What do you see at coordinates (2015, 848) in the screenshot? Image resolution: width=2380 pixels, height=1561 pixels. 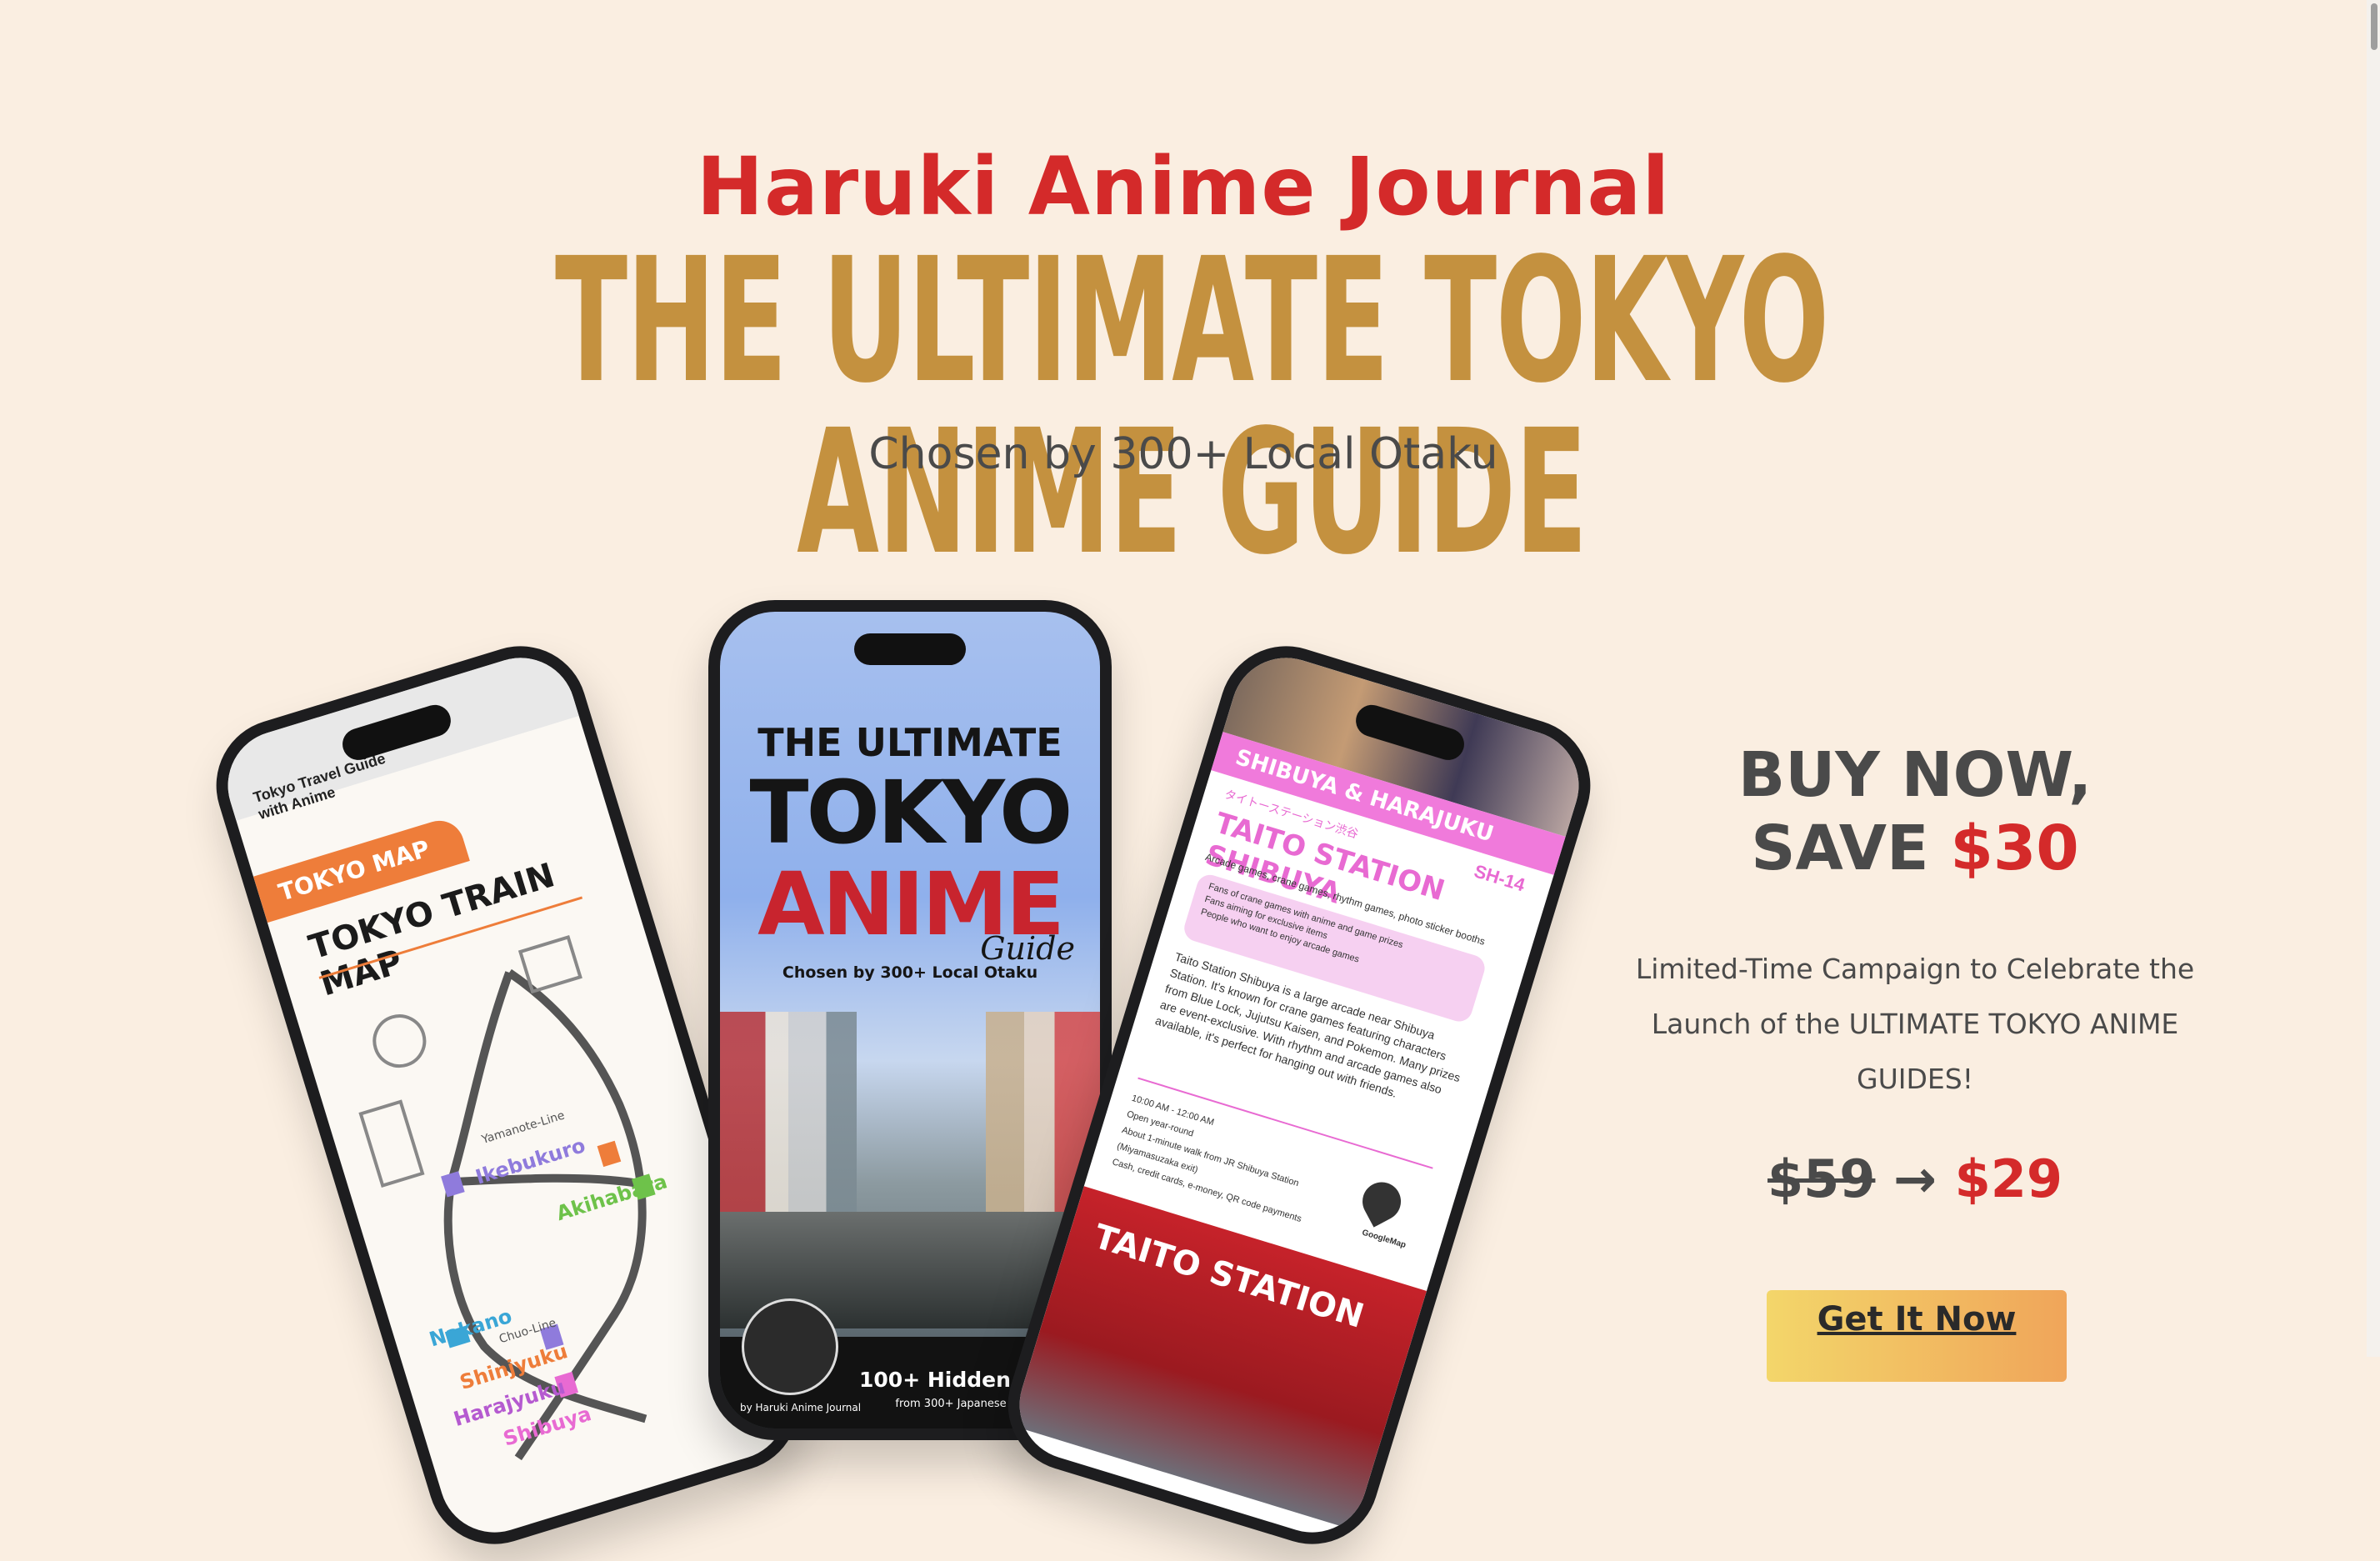 I see `cta-save-amount: $30` at bounding box center [2015, 848].